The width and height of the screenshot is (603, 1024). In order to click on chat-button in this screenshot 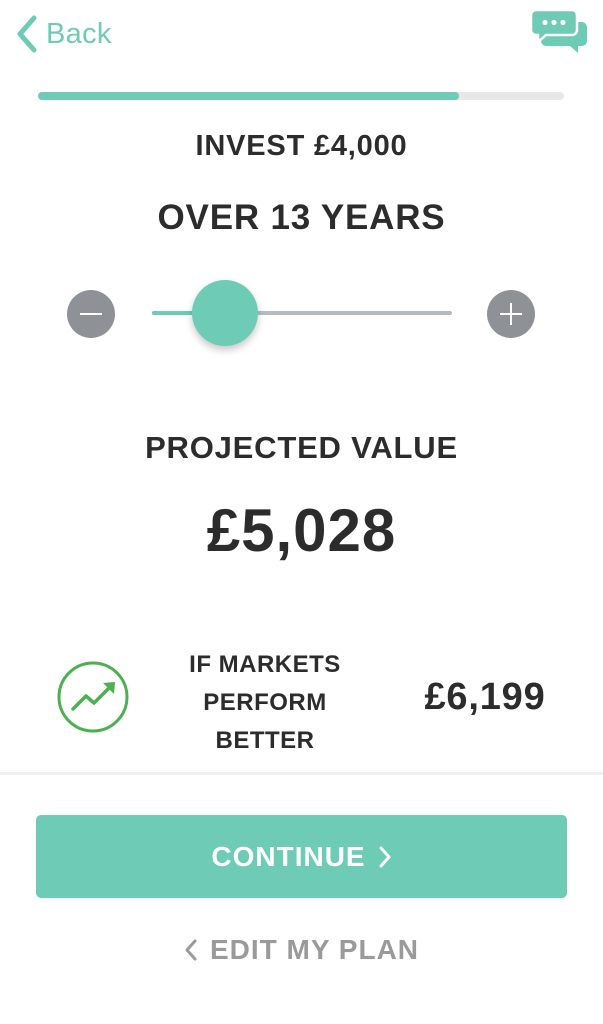, I will do `click(559, 31)`.